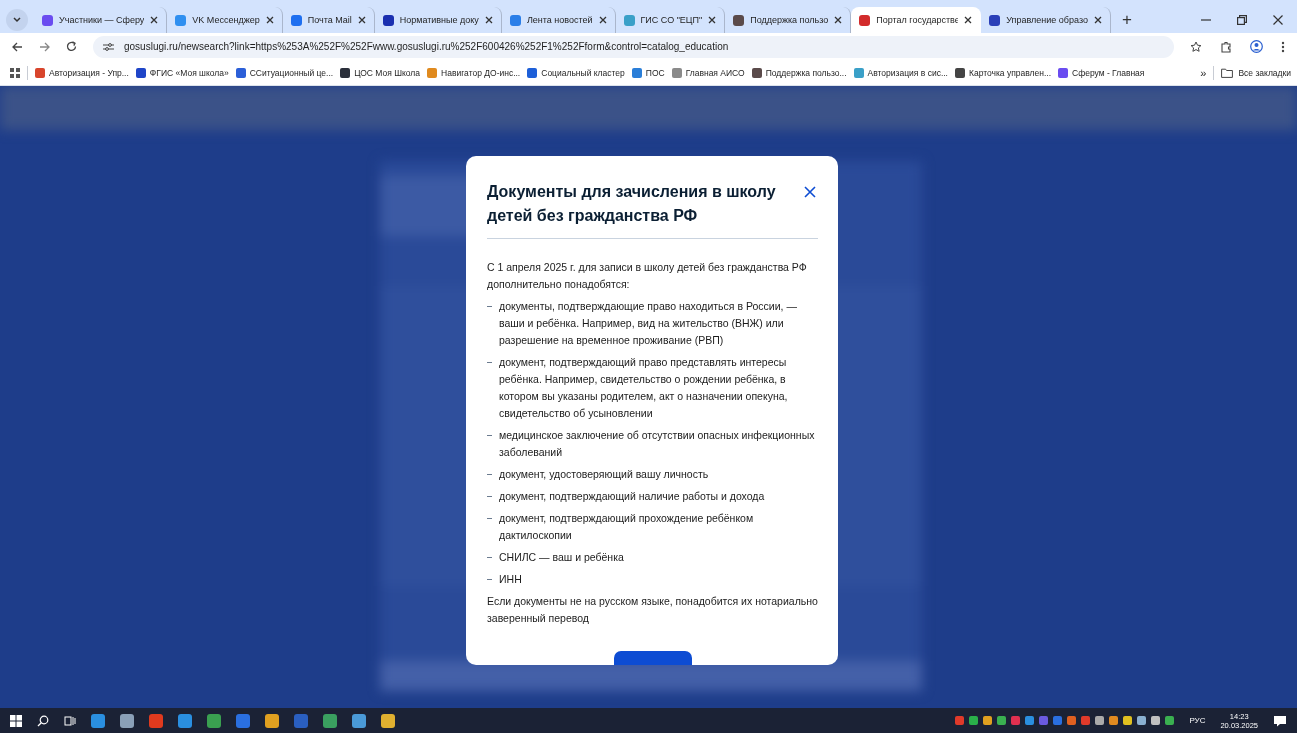  I want to click on bookmark-link: Социальный кластер, so click(583, 72).